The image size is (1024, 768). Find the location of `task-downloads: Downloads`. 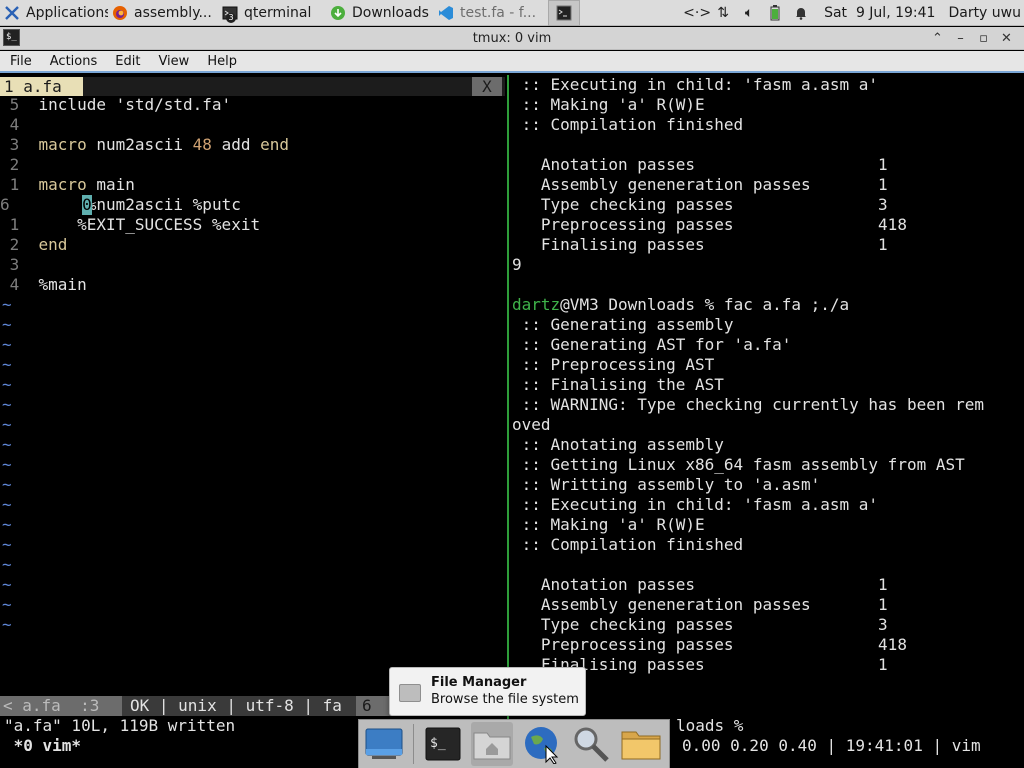

task-downloads: Downloads is located at coordinates (379, 13).